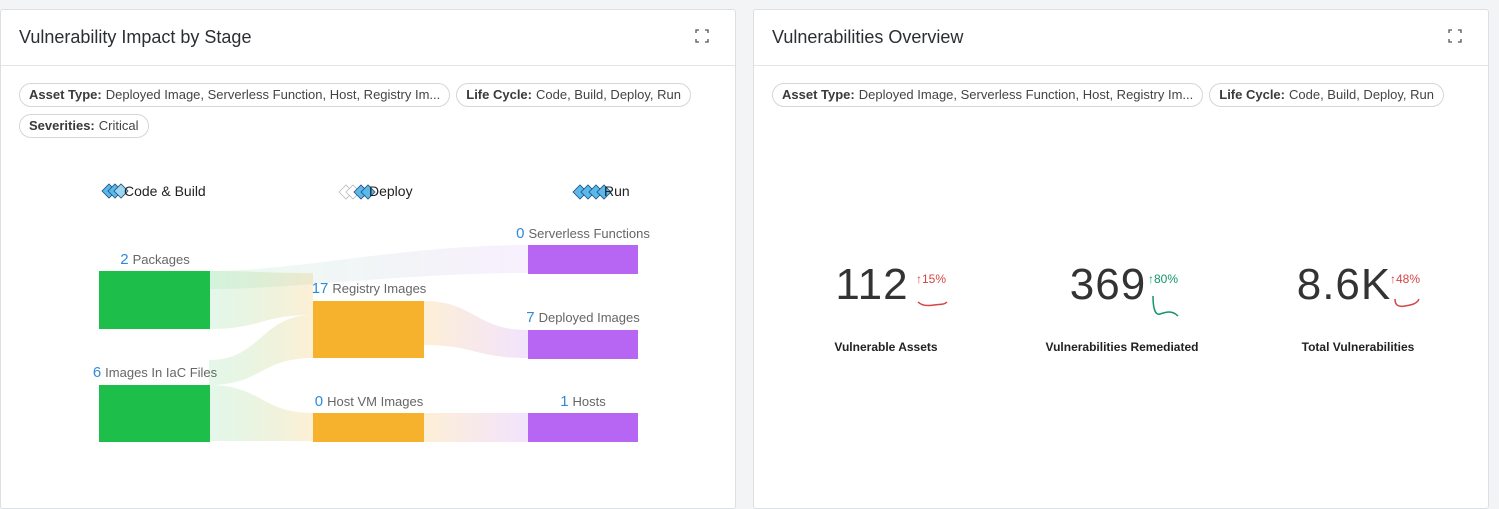 The image size is (1499, 509). I want to click on stage-label: Run, so click(617, 191).